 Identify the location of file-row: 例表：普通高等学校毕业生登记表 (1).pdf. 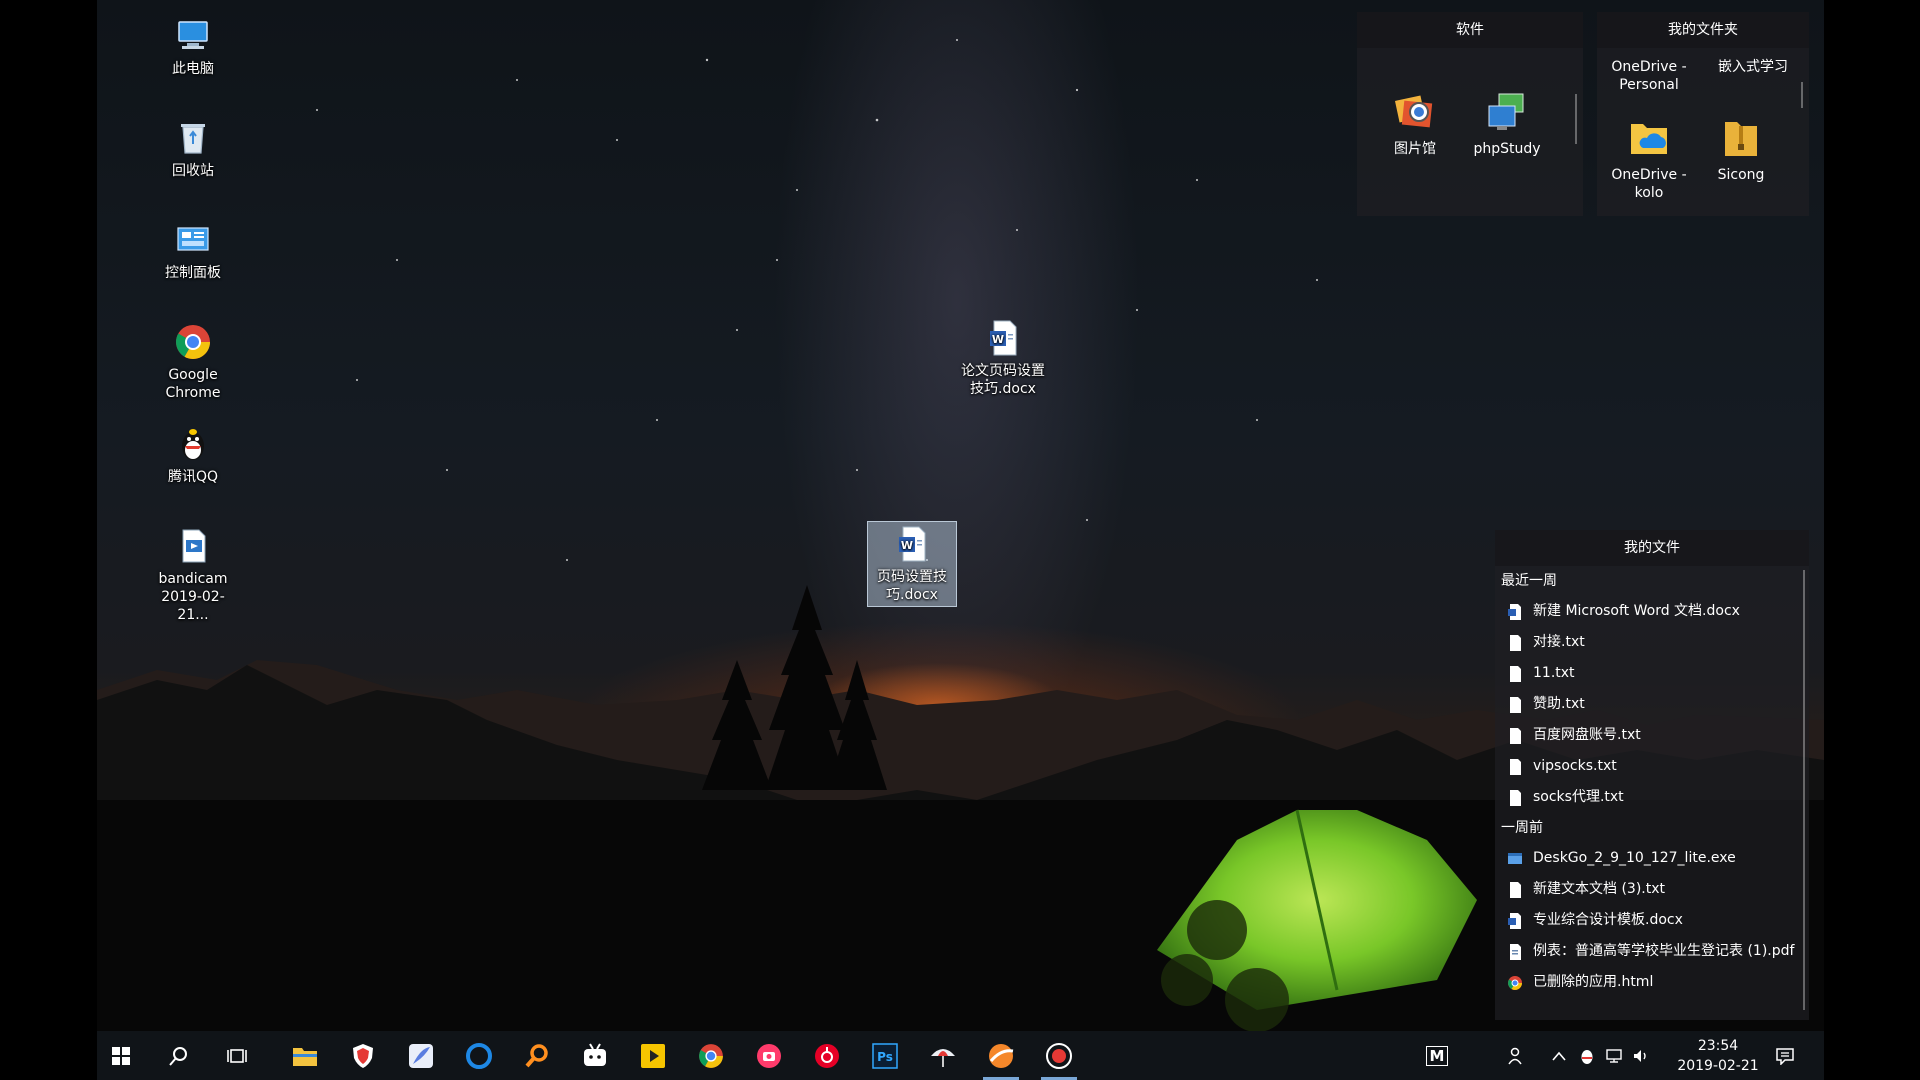
(1648, 951).